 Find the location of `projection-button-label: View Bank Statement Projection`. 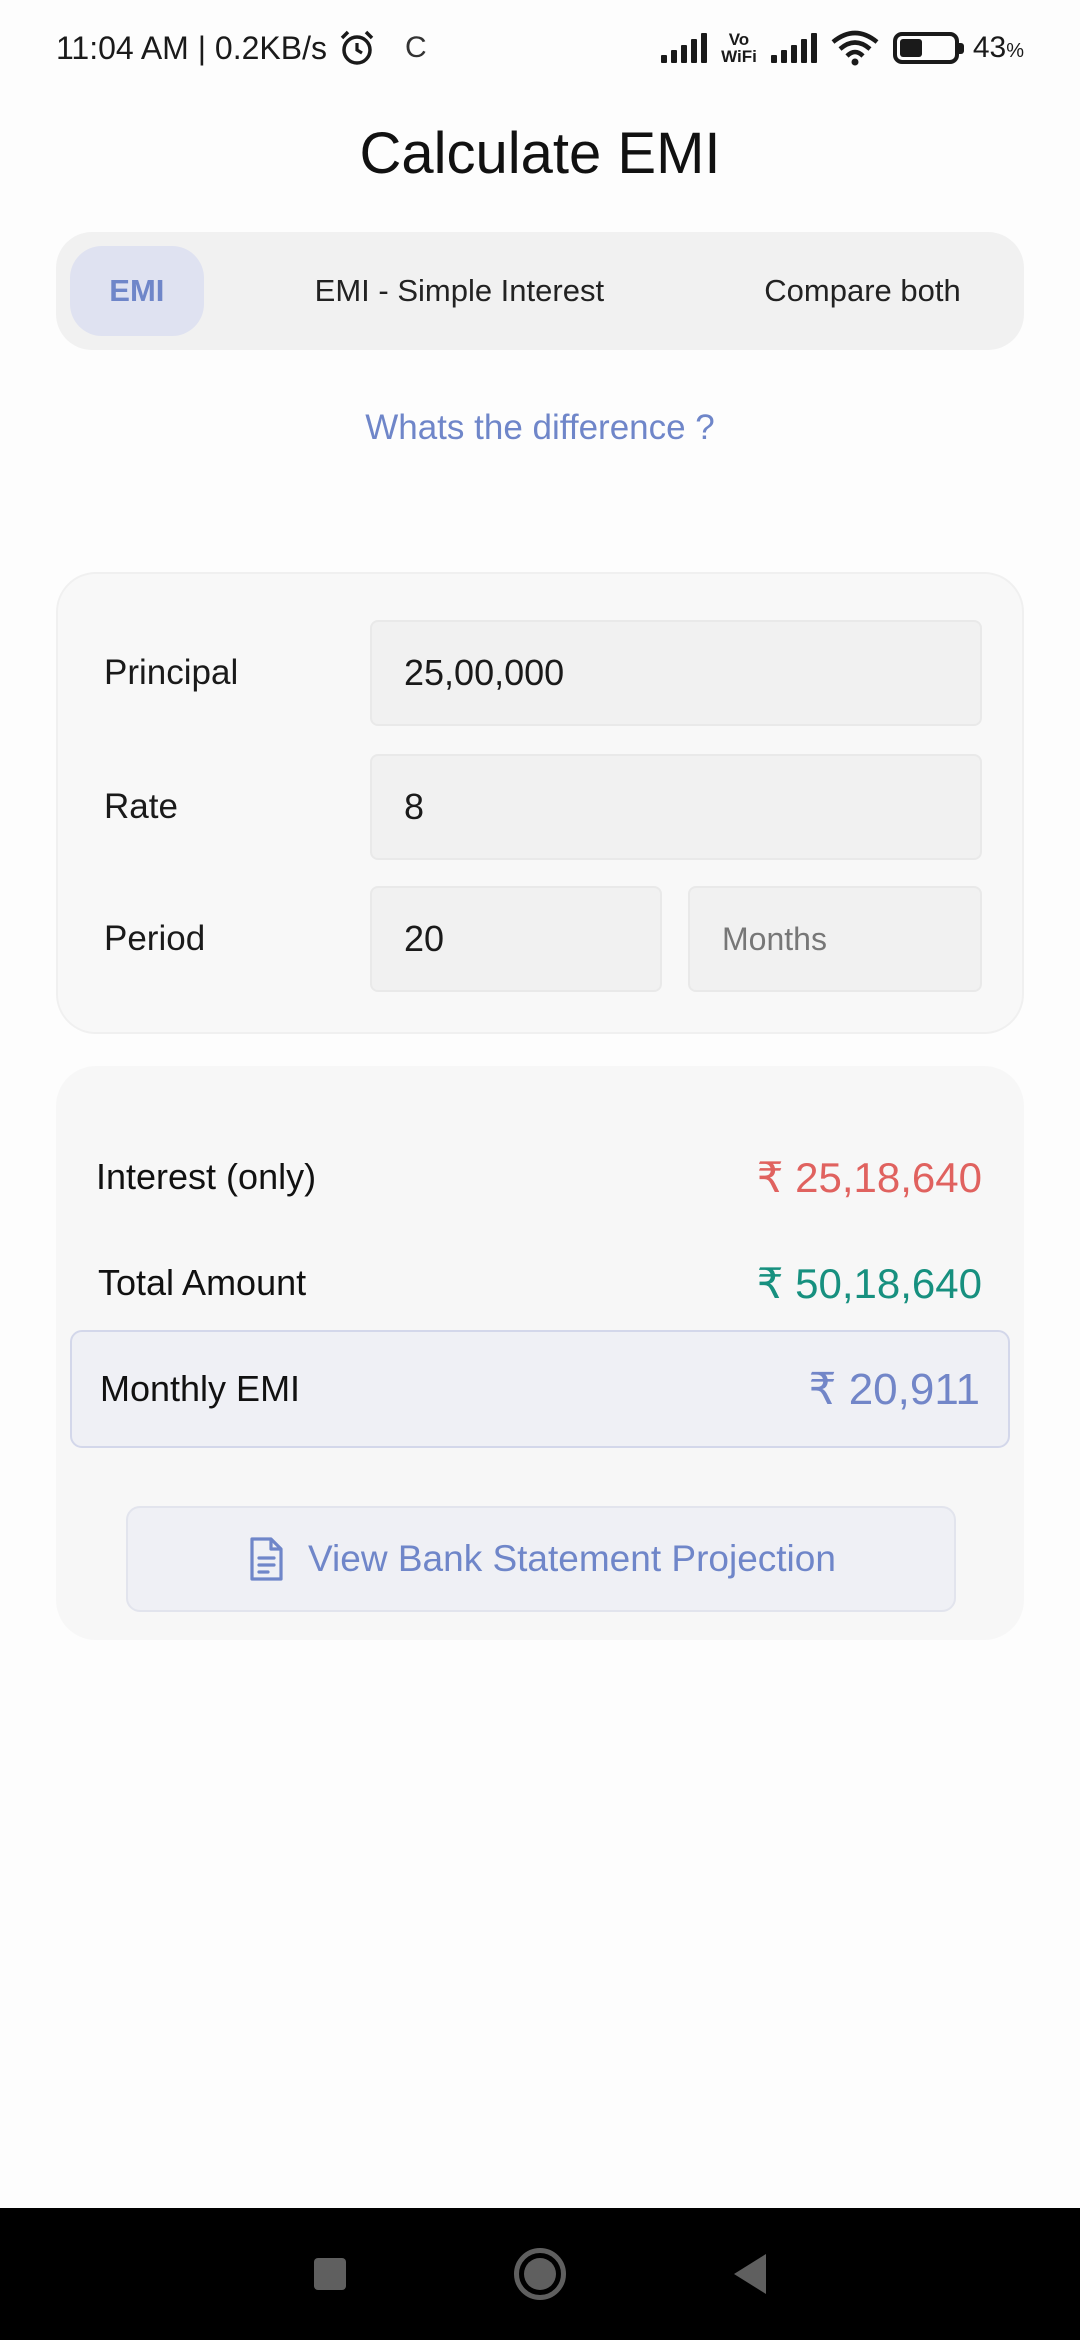

projection-button-label: View Bank Statement Projection is located at coordinates (572, 1558).